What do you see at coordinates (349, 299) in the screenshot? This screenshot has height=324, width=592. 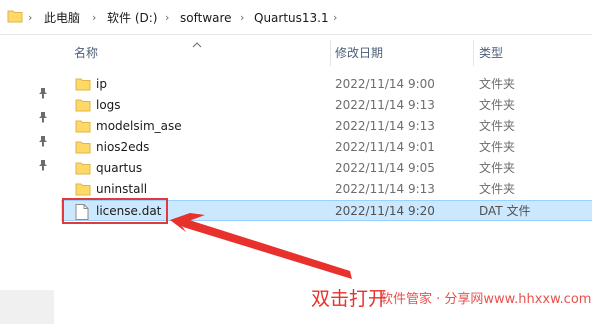 I see `annotation-caption: 双击打开` at bounding box center [349, 299].